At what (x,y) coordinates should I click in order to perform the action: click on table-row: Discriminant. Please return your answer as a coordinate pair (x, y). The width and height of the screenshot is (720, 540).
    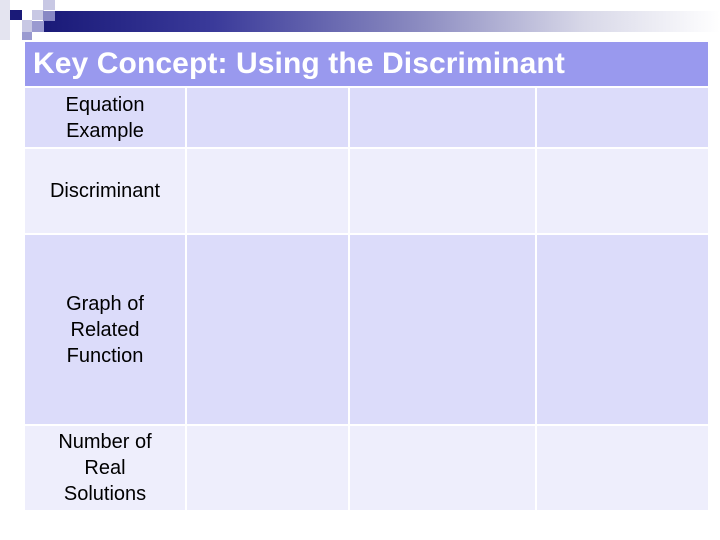
    Looking at the image, I should click on (366, 191).